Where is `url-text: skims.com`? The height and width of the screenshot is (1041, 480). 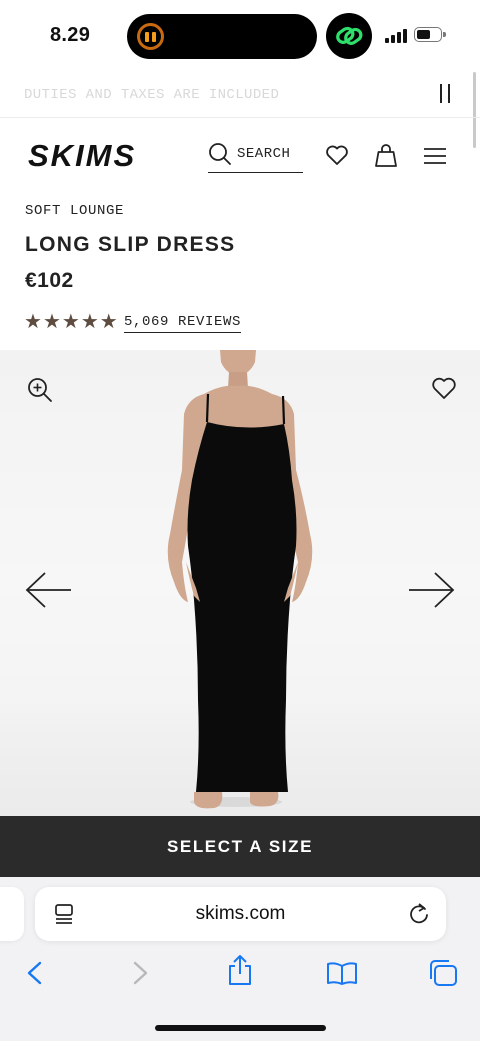
url-text: skims.com is located at coordinates (240, 913).